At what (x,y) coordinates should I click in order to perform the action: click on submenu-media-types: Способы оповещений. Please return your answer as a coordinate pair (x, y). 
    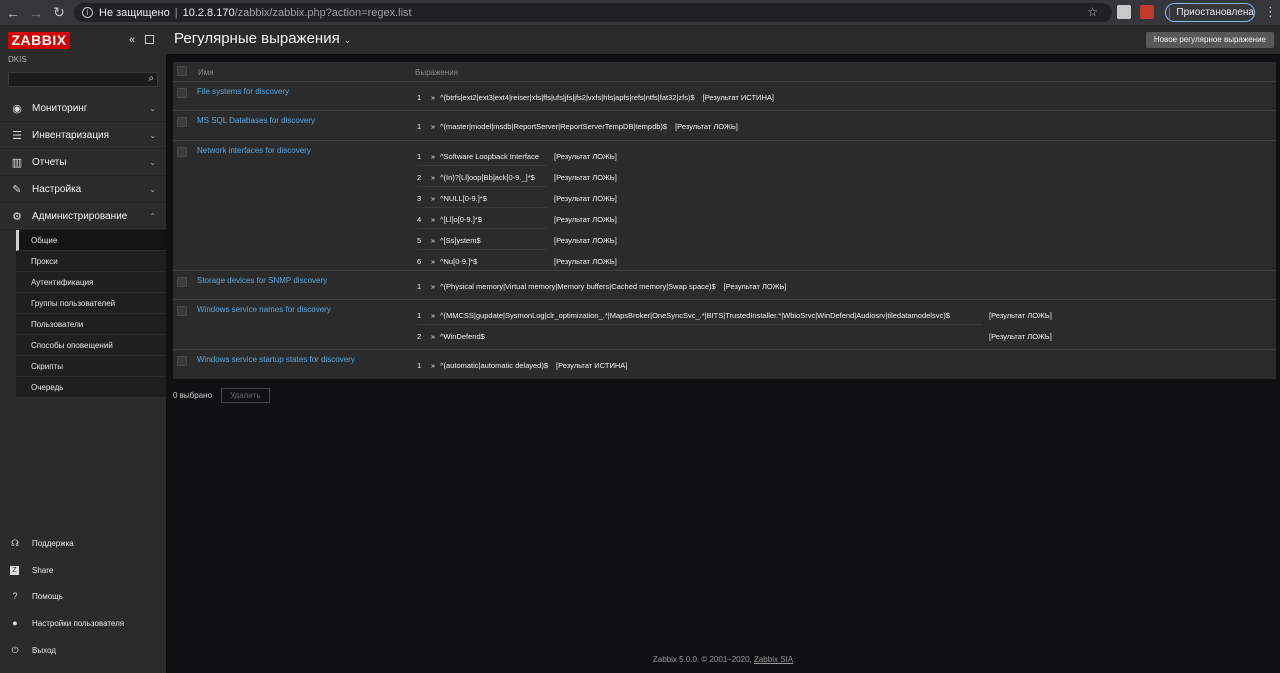
    Looking at the image, I should click on (91, 345).